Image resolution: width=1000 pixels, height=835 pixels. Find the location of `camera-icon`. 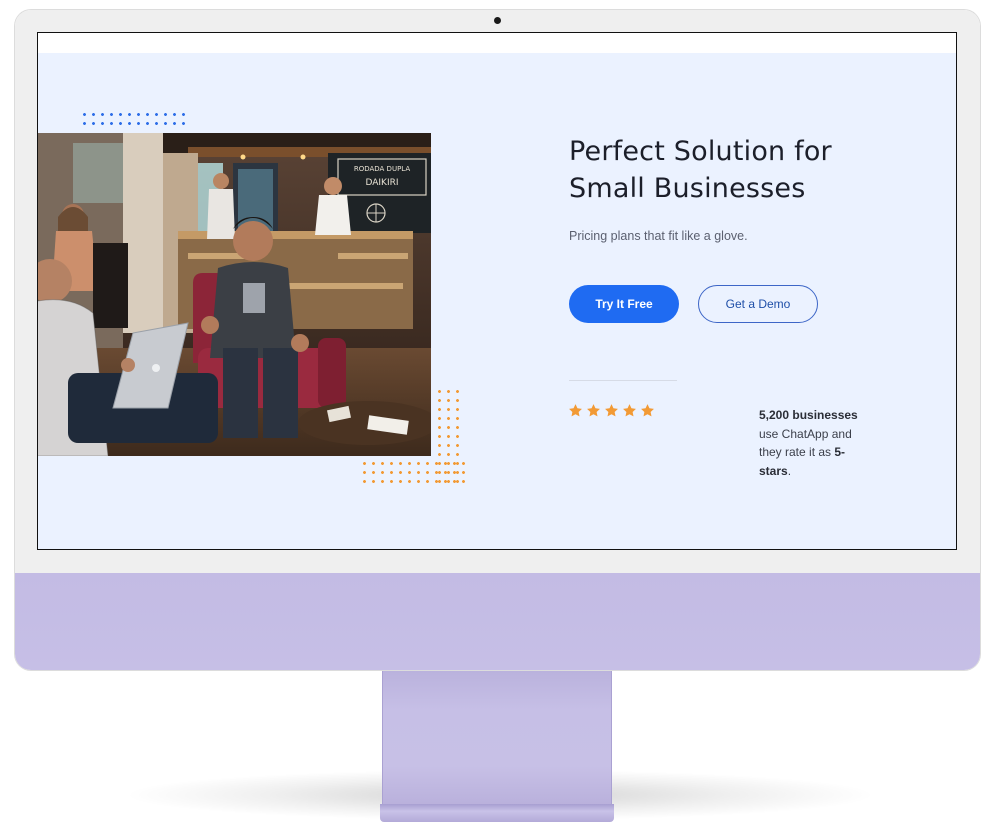

camera-icon is located at coordinates (497, 20).